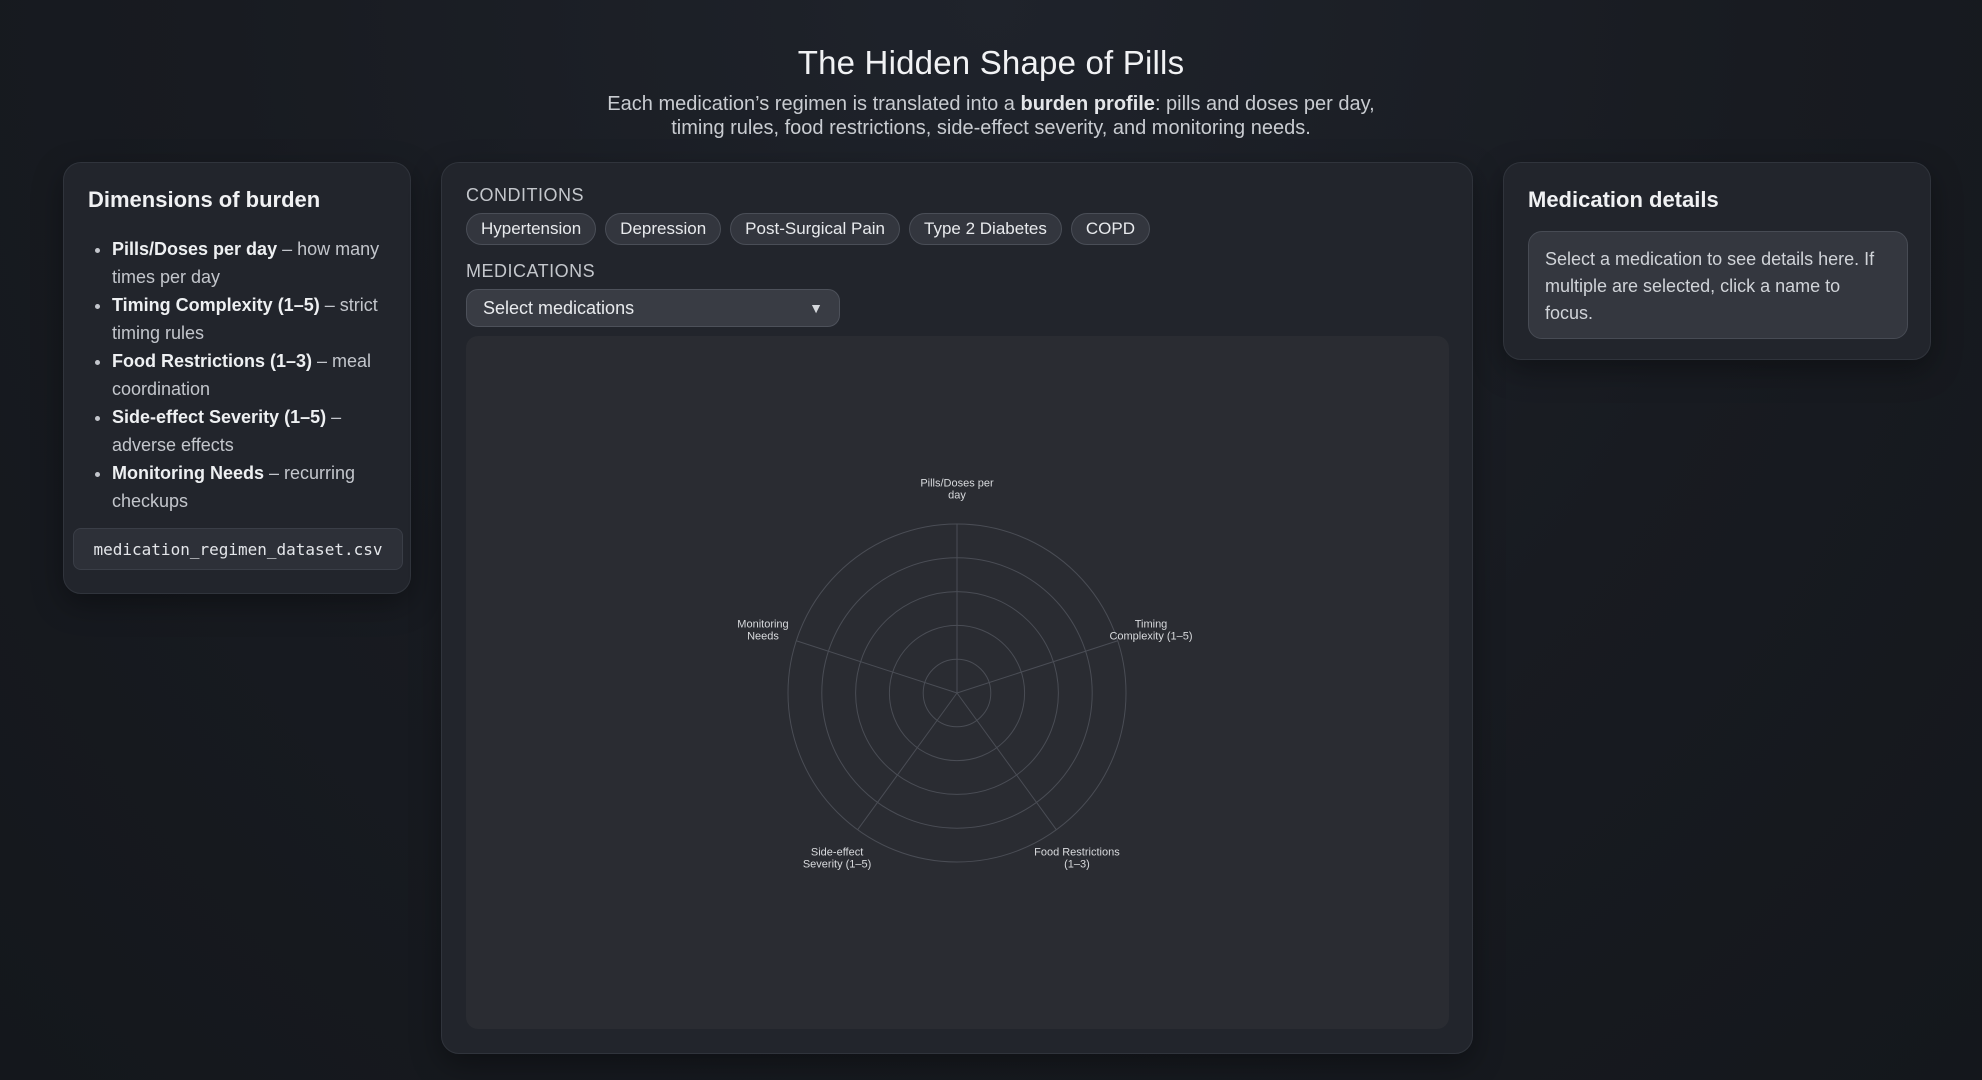  What do you see at coordinates (1110, 229) in the screenshot?
I see `condition-chip-copd: COPD` at bounding box center [1110, 229].